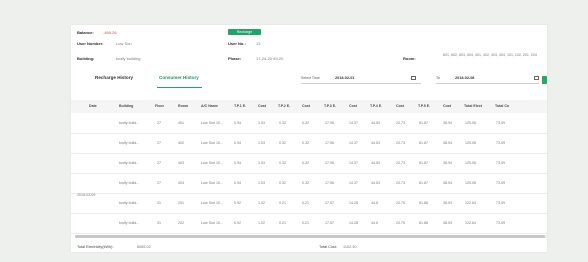 The height and width of the screenshot is (262, 588). Describe the element at coordinates (400, 203) in the screenshot. I see `cell-tp4-cost: 20.75` at that location.